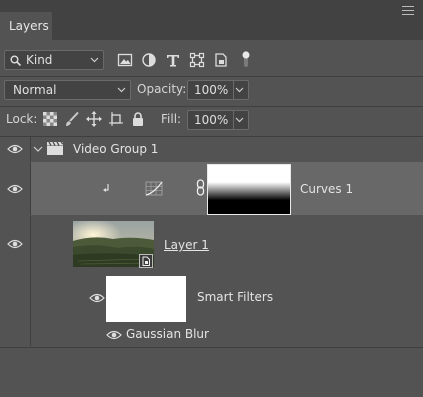  I want to click on tab-layers: Layers, so click(26, 26).